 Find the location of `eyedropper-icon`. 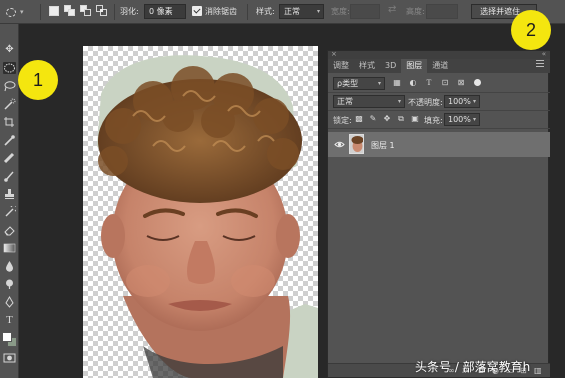

eyedropper-icon is located at coordinates (9, 140).